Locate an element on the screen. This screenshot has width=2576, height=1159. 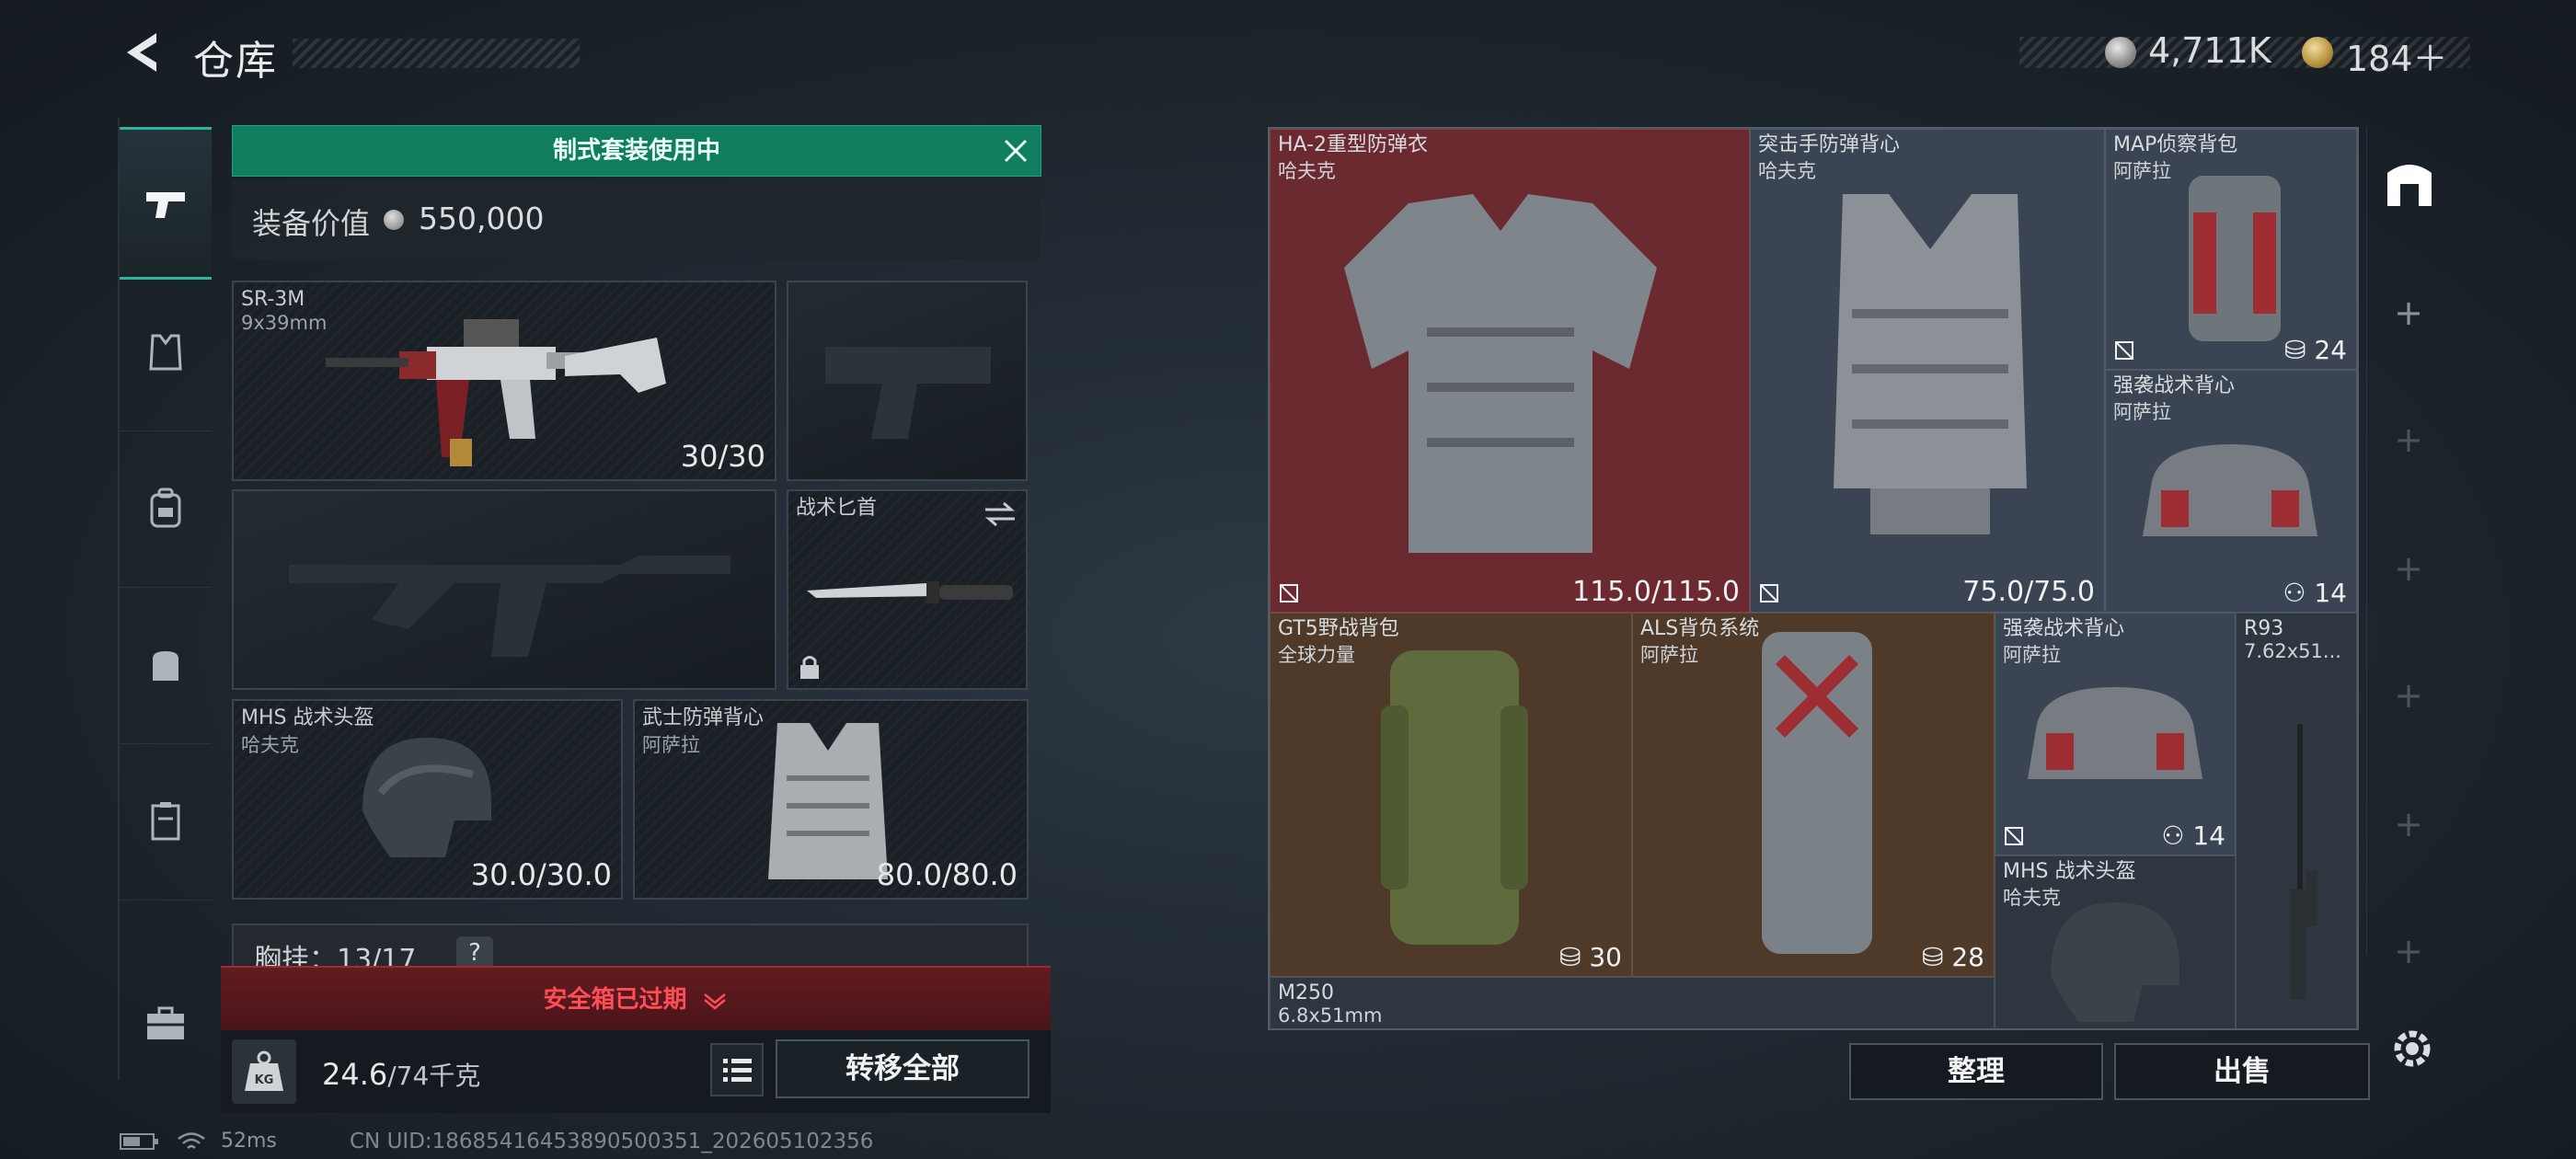
melee-name: 战术匕首 is located at coordinates (837, 508).